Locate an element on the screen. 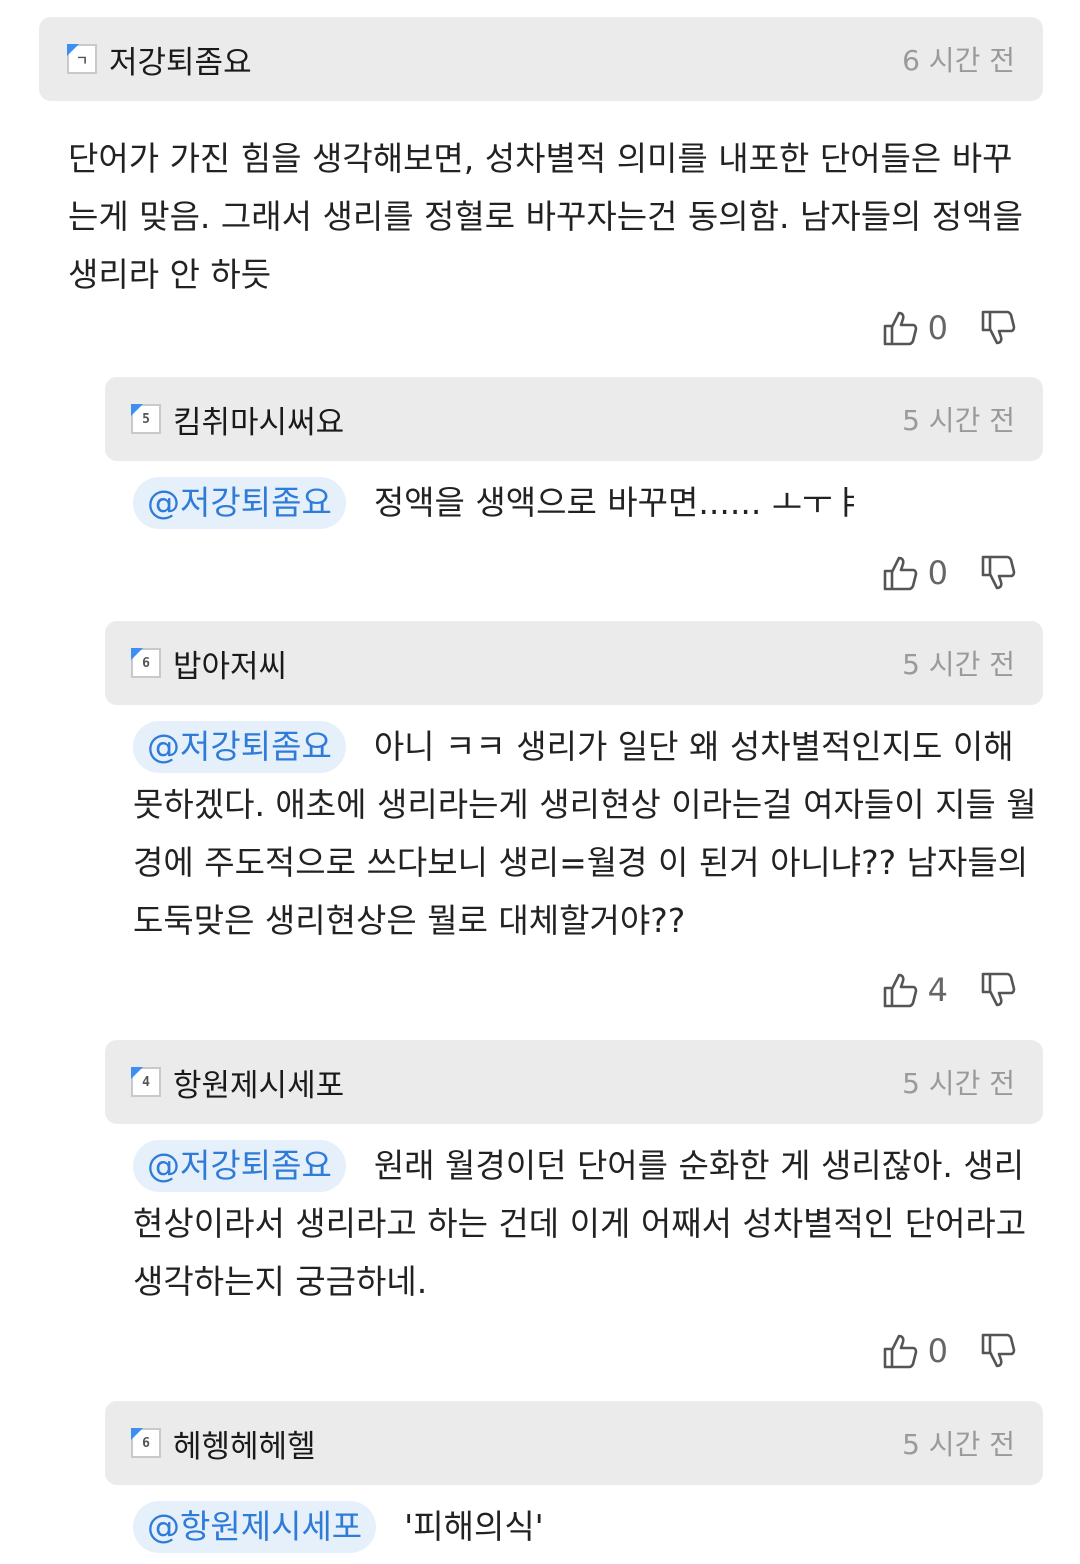 The image size is (1080, 1564). comment-header: 5 킴취마시써요 5 시간 전 is located at coordinates (574, 419).